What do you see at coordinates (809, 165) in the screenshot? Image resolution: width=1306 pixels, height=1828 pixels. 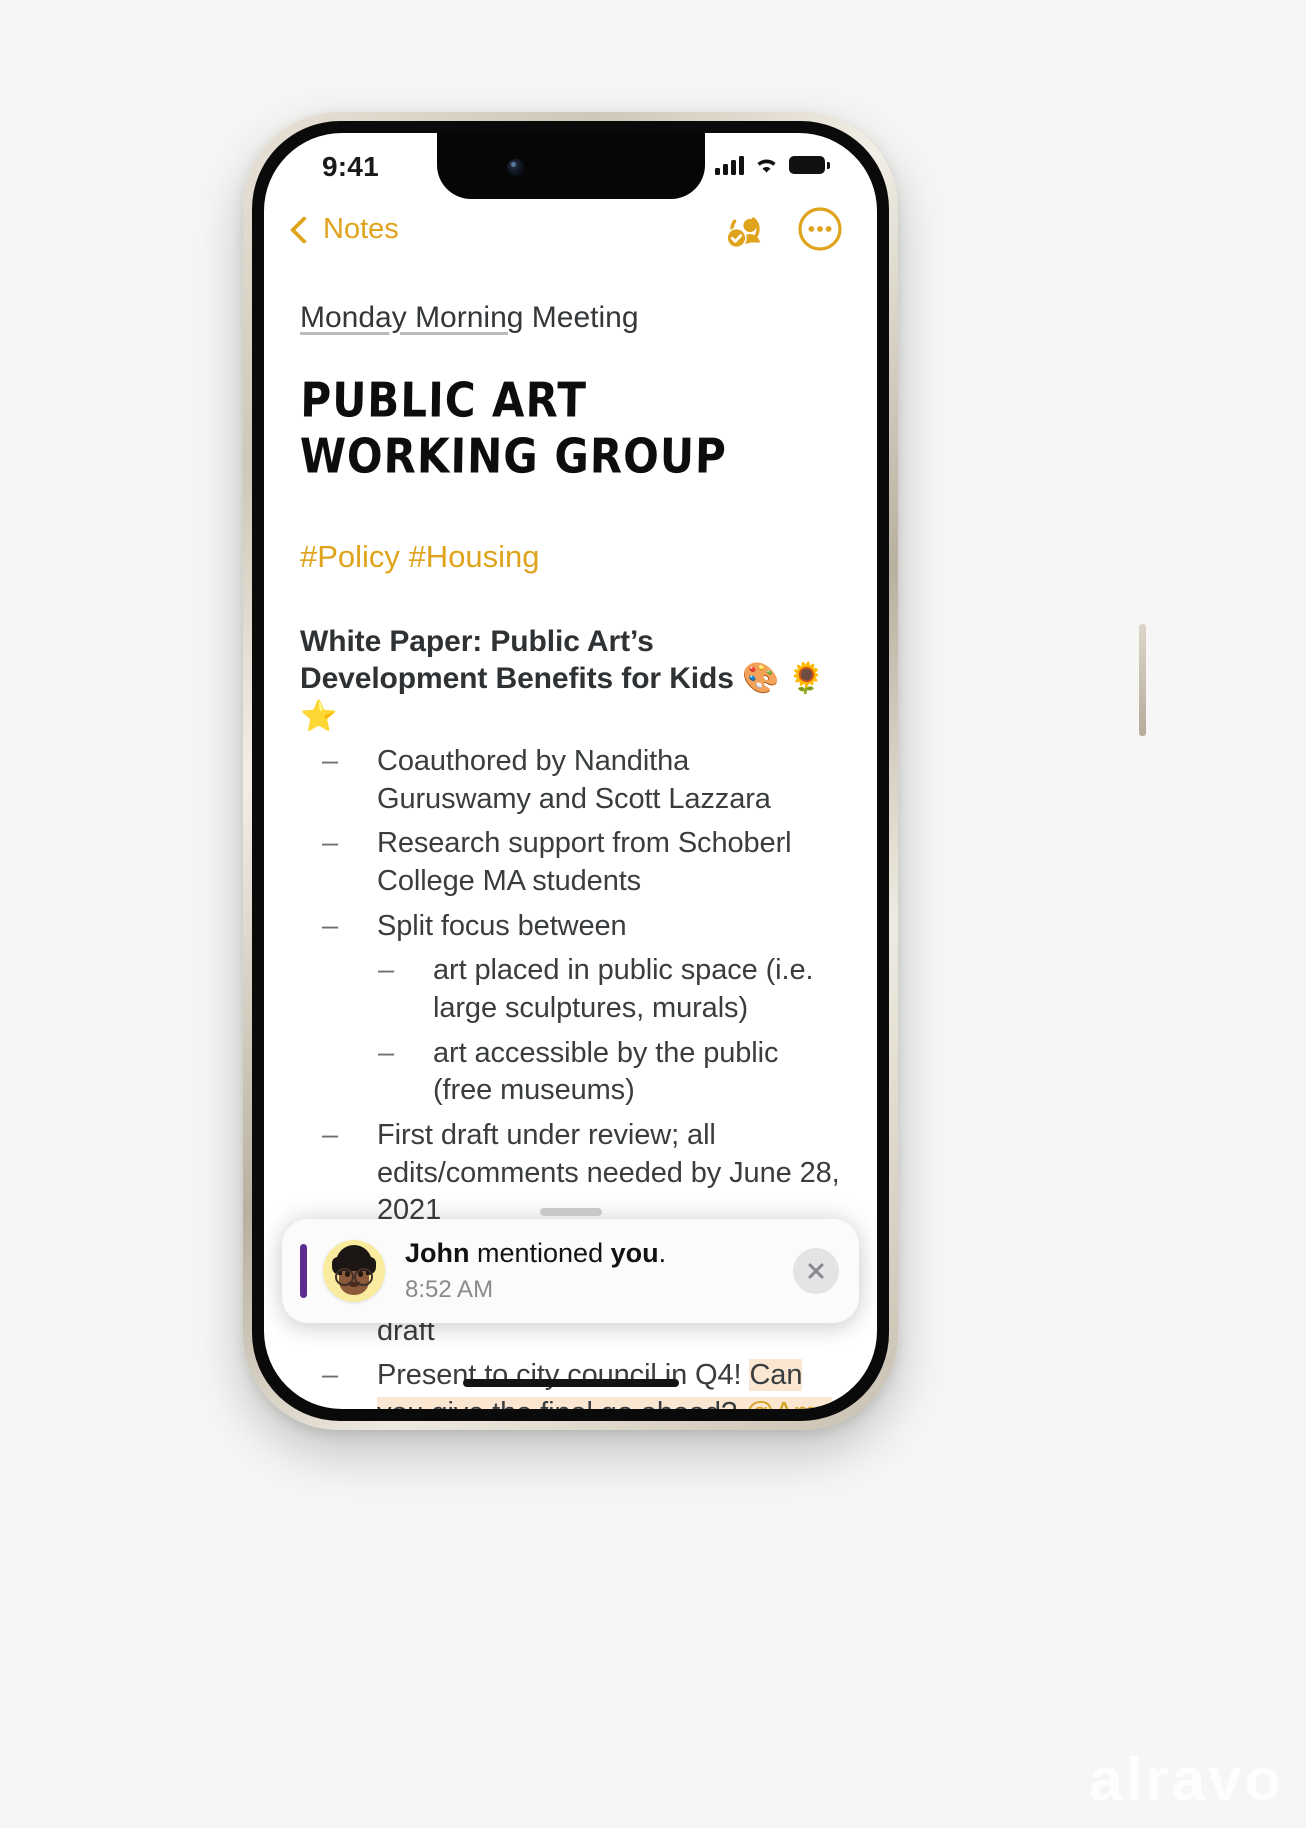 I see `battery-full-icon` at bounding box center [809, 165].